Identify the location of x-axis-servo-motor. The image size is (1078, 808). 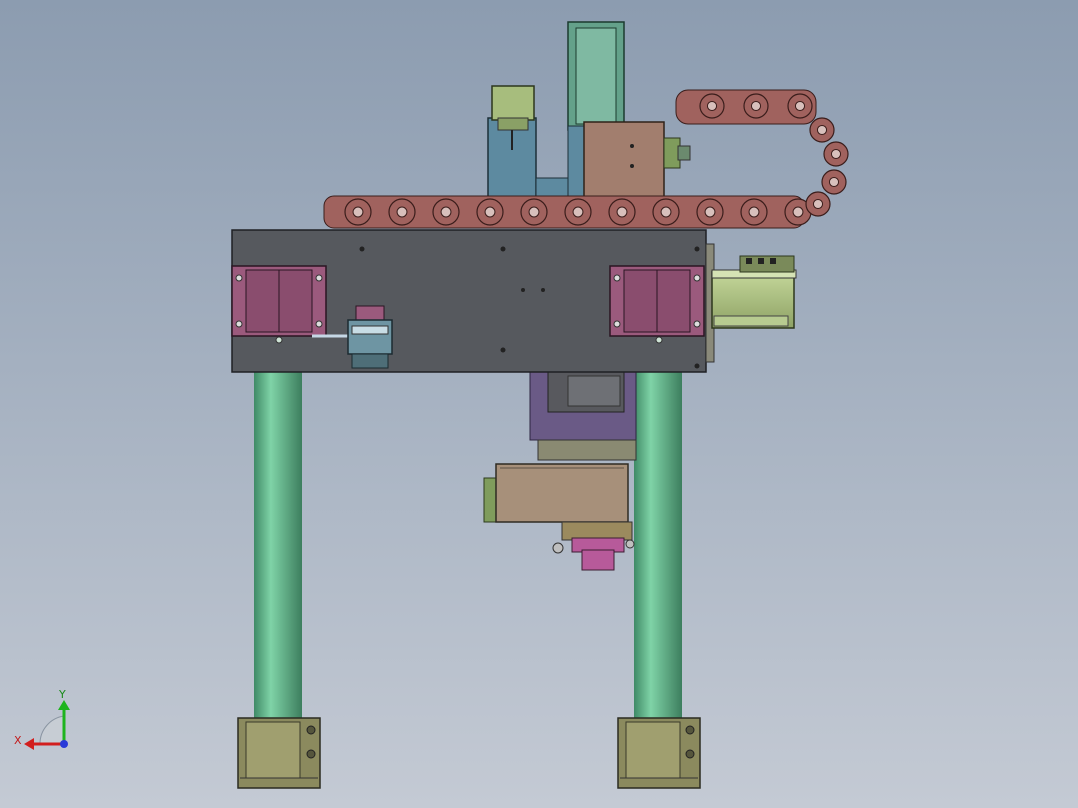
(751, 303).